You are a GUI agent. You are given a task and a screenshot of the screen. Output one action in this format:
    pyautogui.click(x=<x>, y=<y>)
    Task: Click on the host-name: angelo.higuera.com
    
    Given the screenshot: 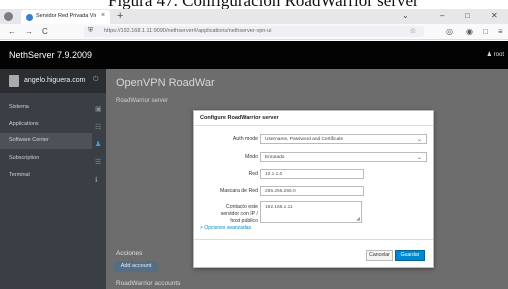 What is the action you would take?
    pyautogui.click(x=55, y=80)
    